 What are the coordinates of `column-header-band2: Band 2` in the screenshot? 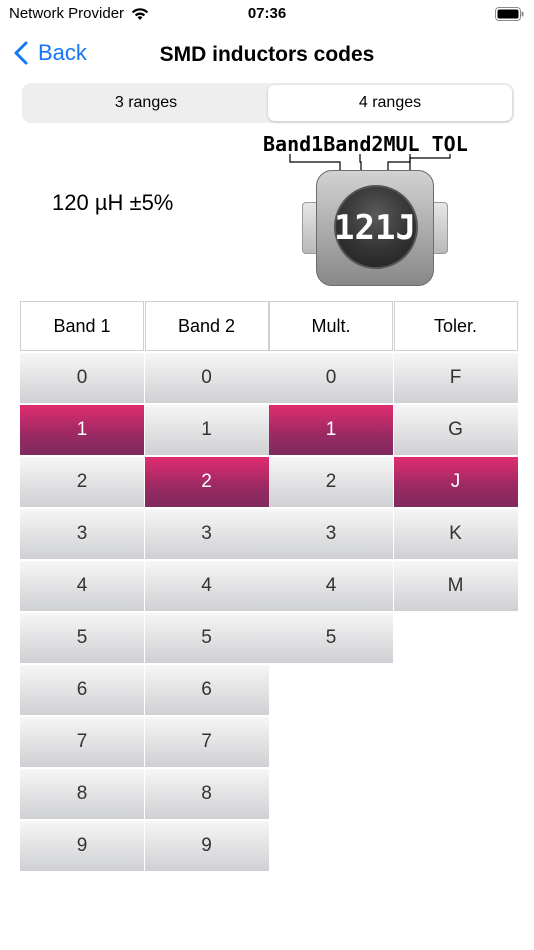 It's located at (206, 326).